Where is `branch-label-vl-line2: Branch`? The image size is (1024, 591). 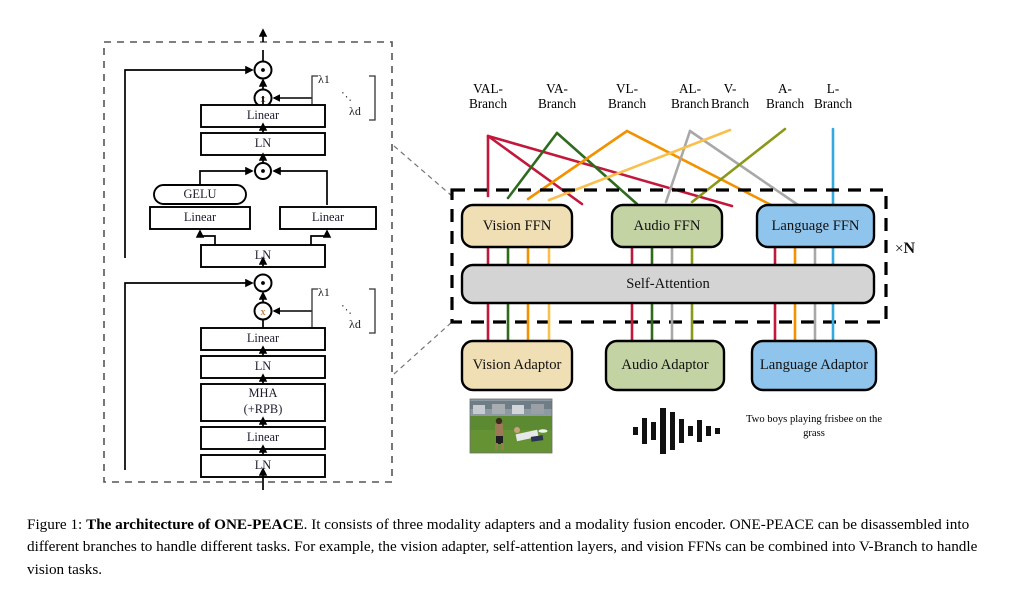 branch-label-vl-line2: Branch is located at coordinates (627, 103).